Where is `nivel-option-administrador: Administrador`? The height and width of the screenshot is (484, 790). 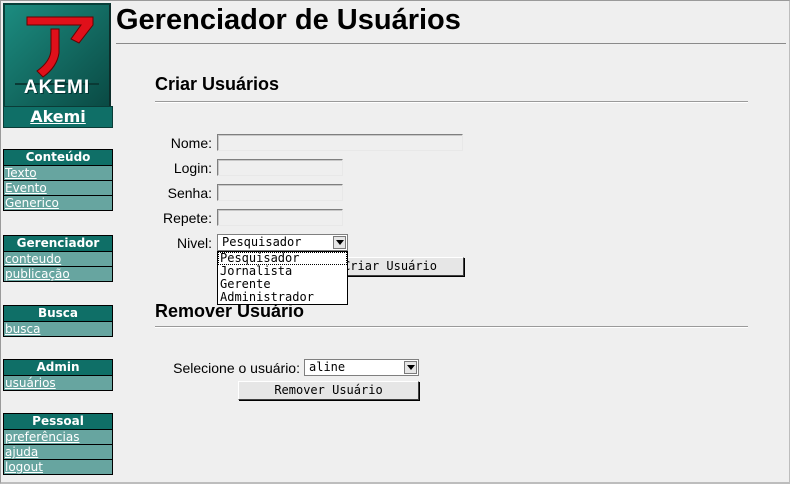 nivel-option-administrador: Administrador is located at coordinates (282, 297).